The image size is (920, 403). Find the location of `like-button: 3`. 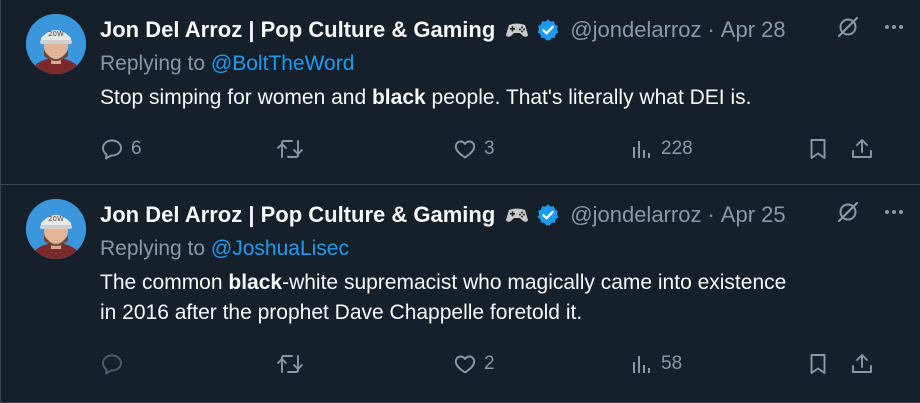

like-button: 3 is located at coordinates (474, 149).